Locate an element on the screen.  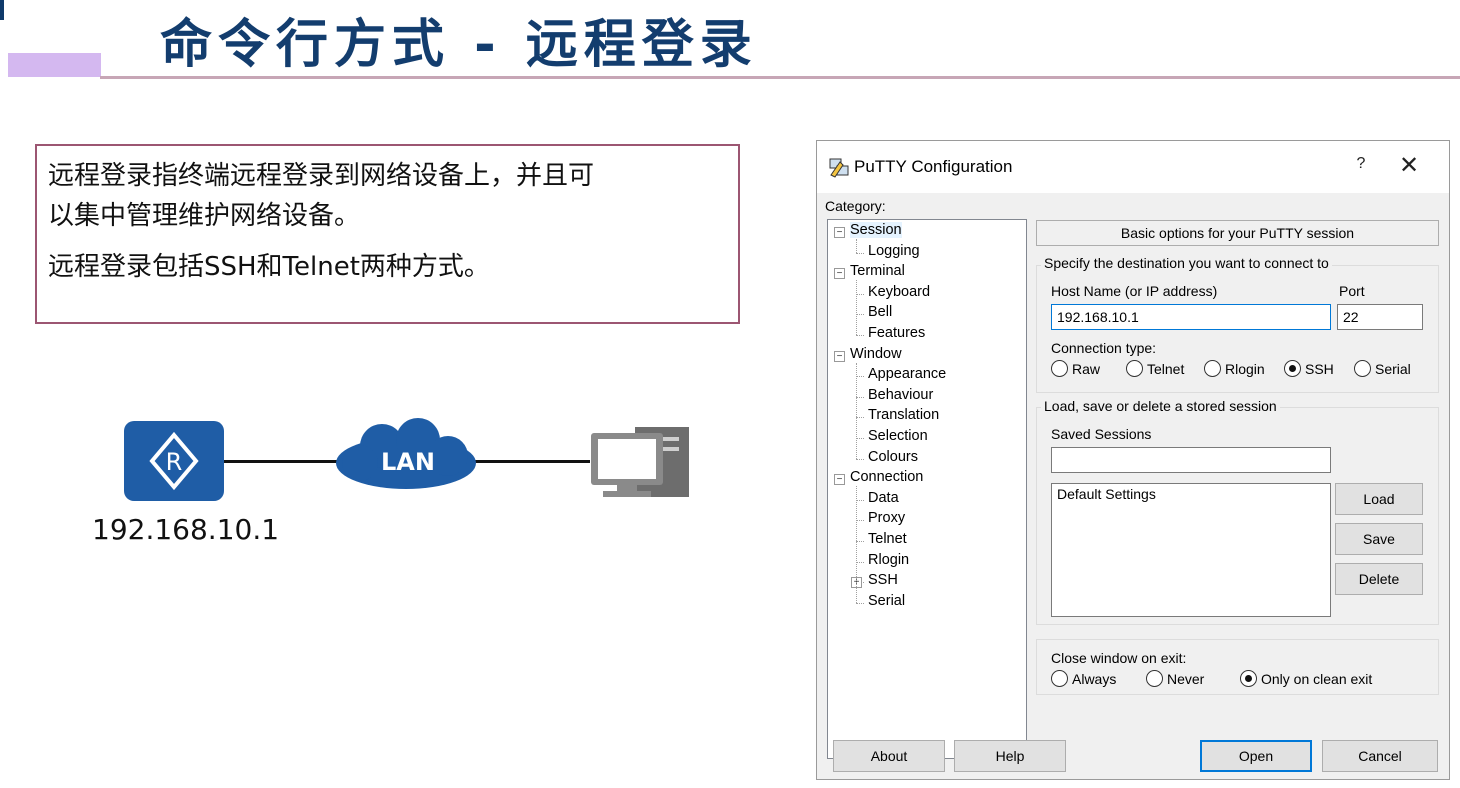
putty-app-icon is located at coordinates (839, 168).